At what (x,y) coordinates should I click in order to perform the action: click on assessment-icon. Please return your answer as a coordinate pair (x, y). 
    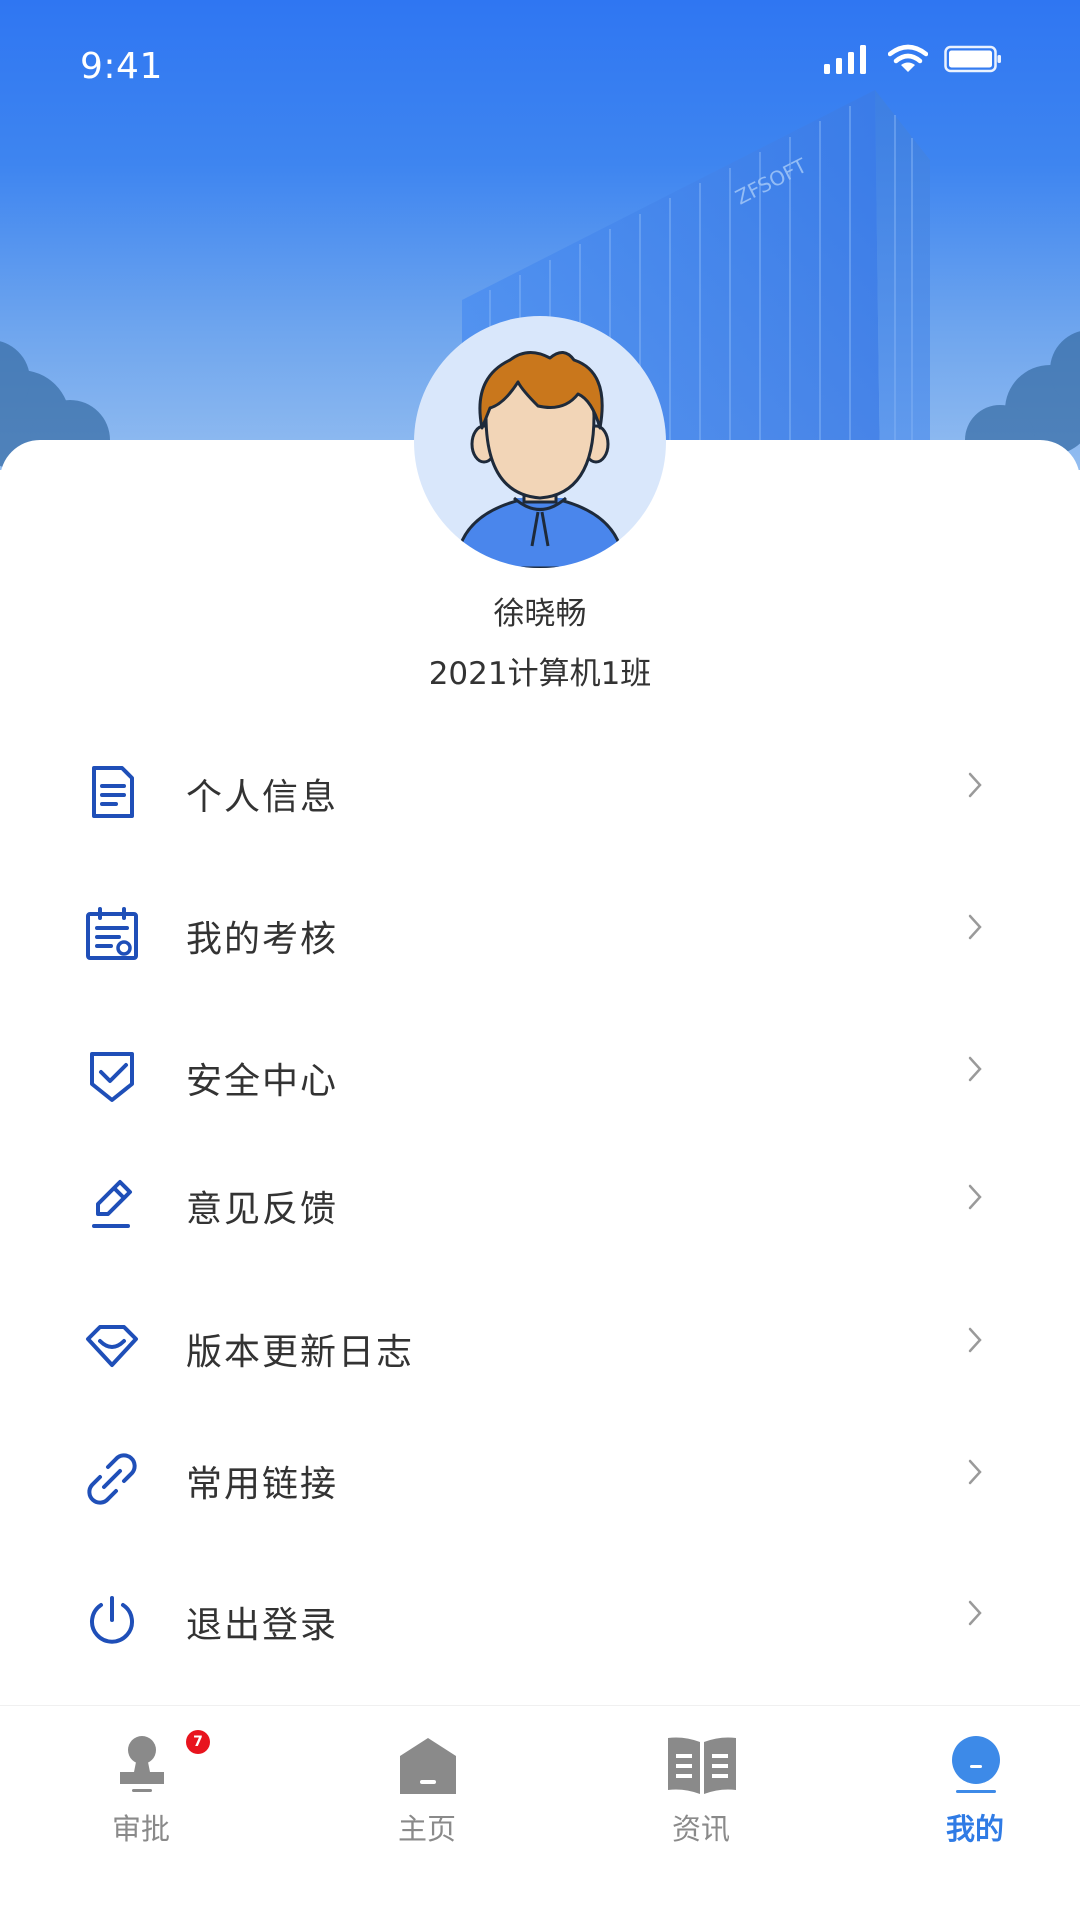
    Looking at the image, I should click on (112, 933).